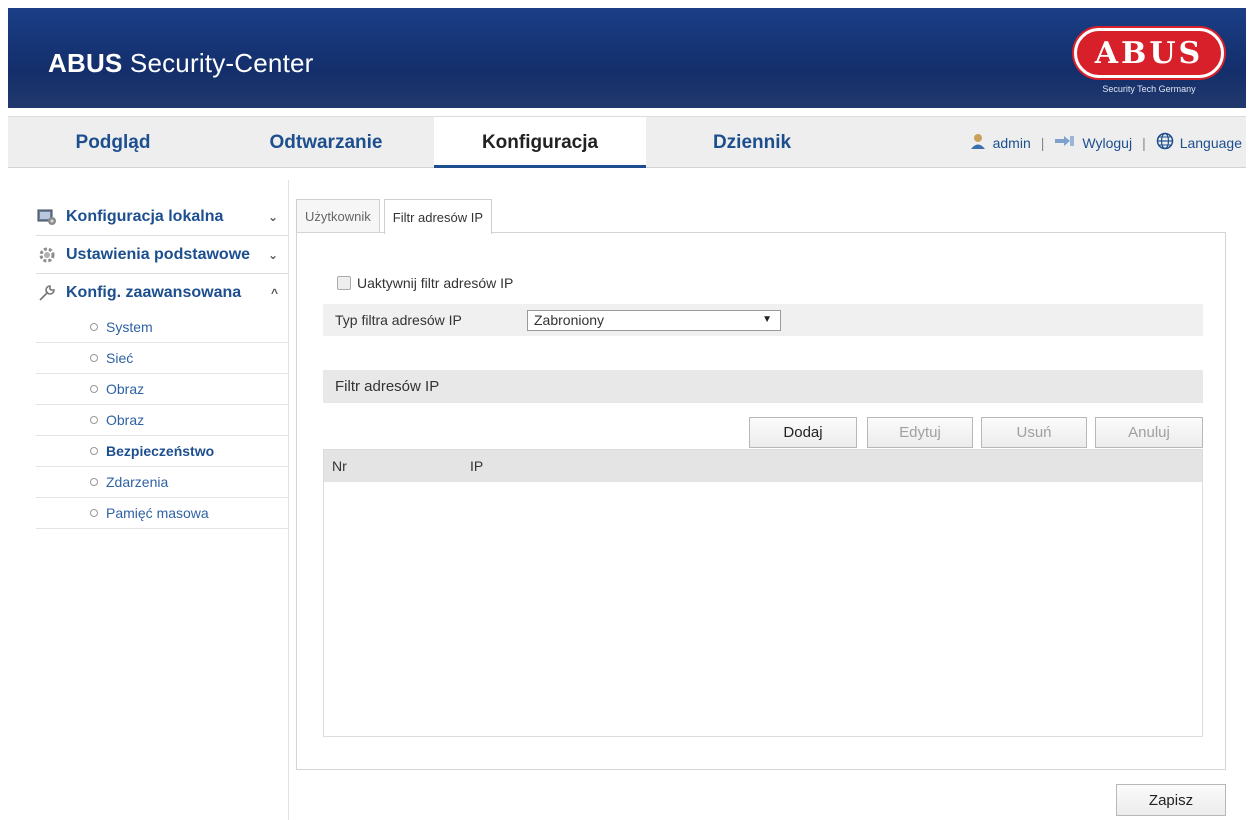 Image resolution: width=1254 pixels, height=820 pixels. What do you see at coordinates (162, 327) in the screenshot?
I see `sidebar-item-system: System` at bounding box center [162, 327].